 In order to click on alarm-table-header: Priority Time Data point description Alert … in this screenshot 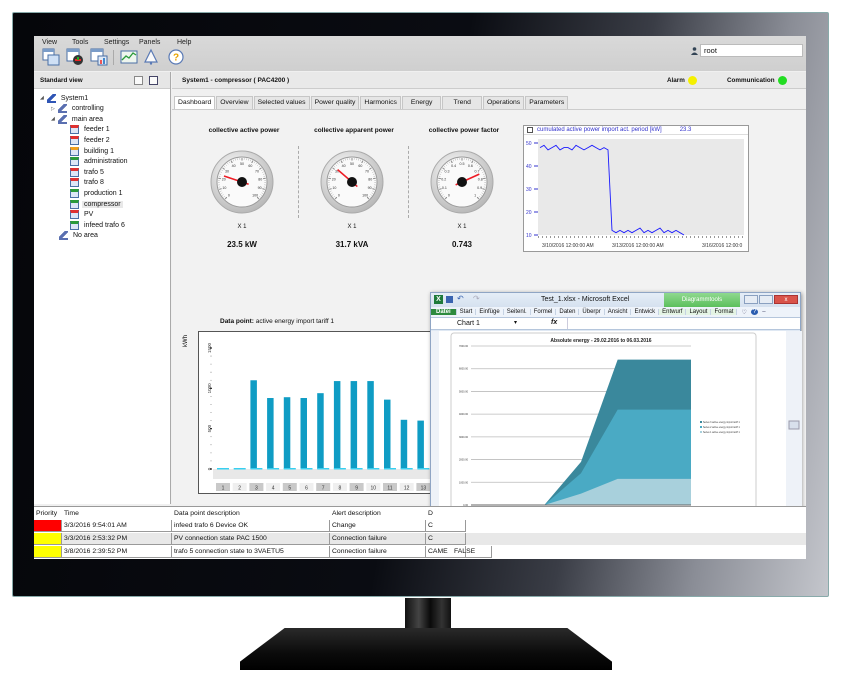, I will do `click(420, 514)`.